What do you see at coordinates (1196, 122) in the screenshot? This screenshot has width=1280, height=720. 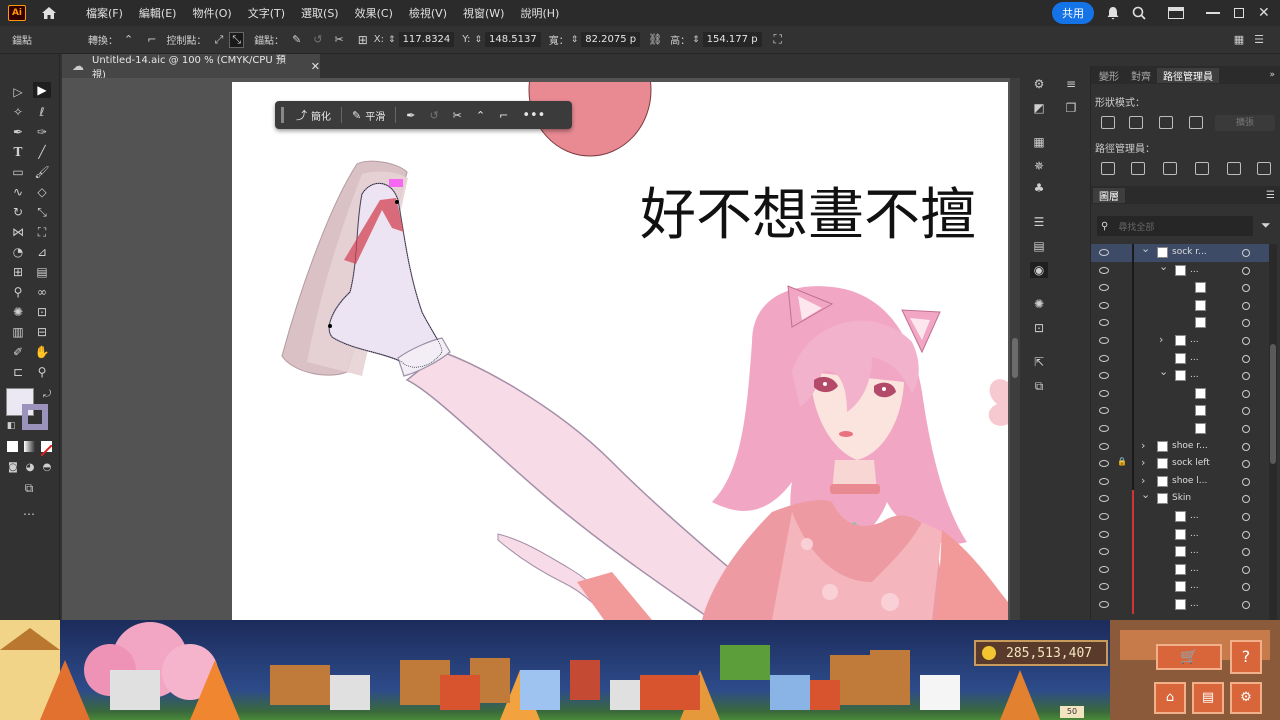 I see `exclude-button` at bounding box center [1196, 122].